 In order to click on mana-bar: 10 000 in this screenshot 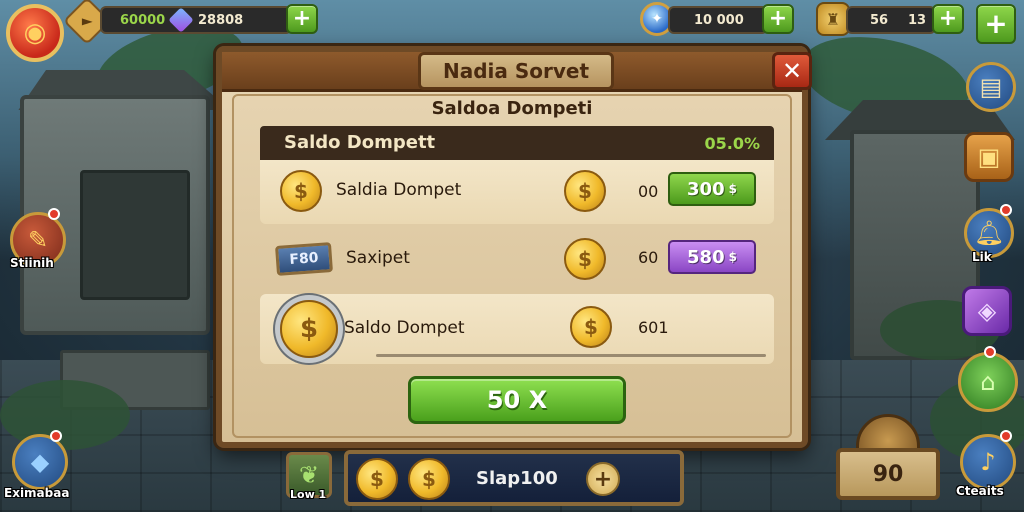, I will do `click(718, 20)`.